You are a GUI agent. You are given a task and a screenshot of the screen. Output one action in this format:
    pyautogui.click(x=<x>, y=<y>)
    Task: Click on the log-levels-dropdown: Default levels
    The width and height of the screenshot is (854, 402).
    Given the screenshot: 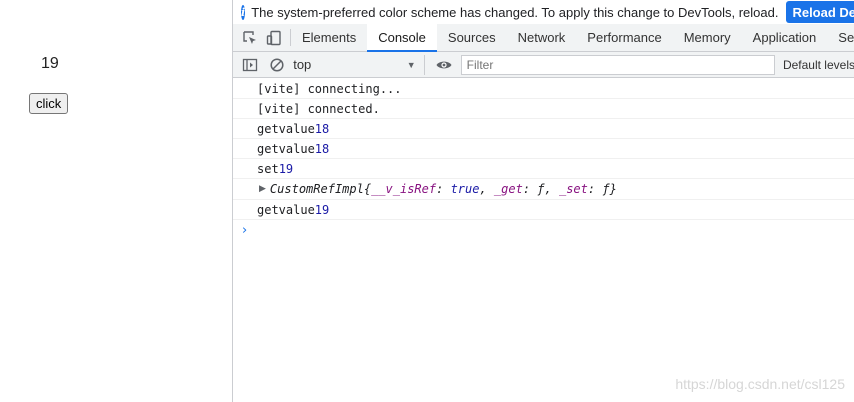 What is the action you would take?
    pyautogui.click(x=818, y=65)
    